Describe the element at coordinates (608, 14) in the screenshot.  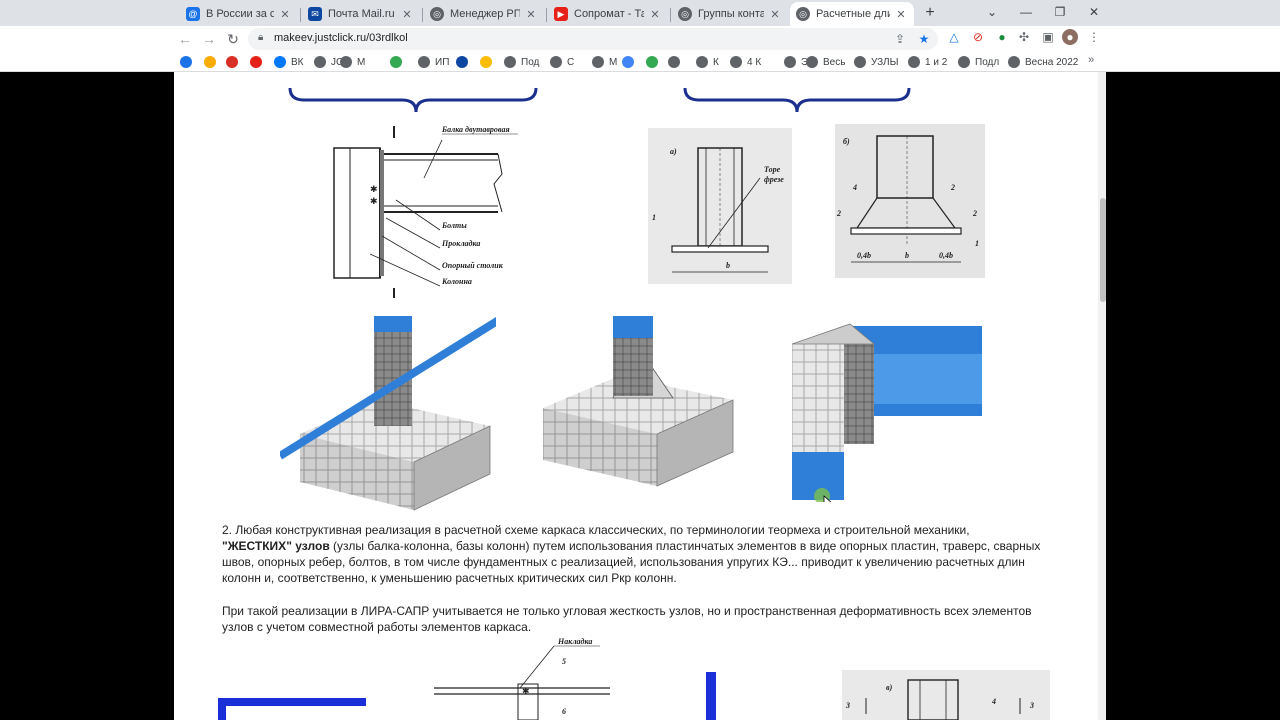
I see `tab-sopromat: ▶ Сопромат - Тайны ✕` at that location.